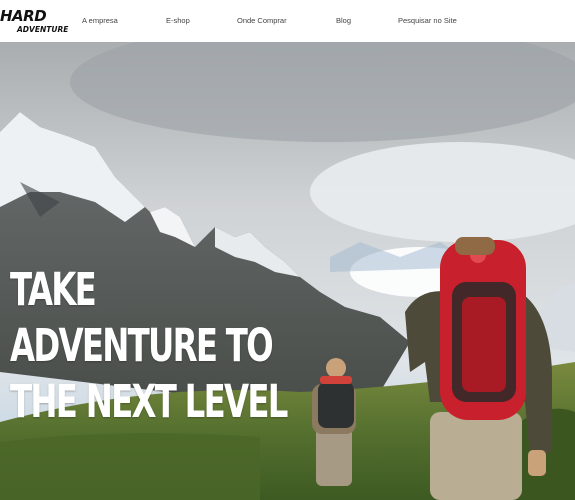 The height and width of the screenshot is (500, 575). I want to click on brand-logo: HARD ADVENTURE, so click(34, 23).